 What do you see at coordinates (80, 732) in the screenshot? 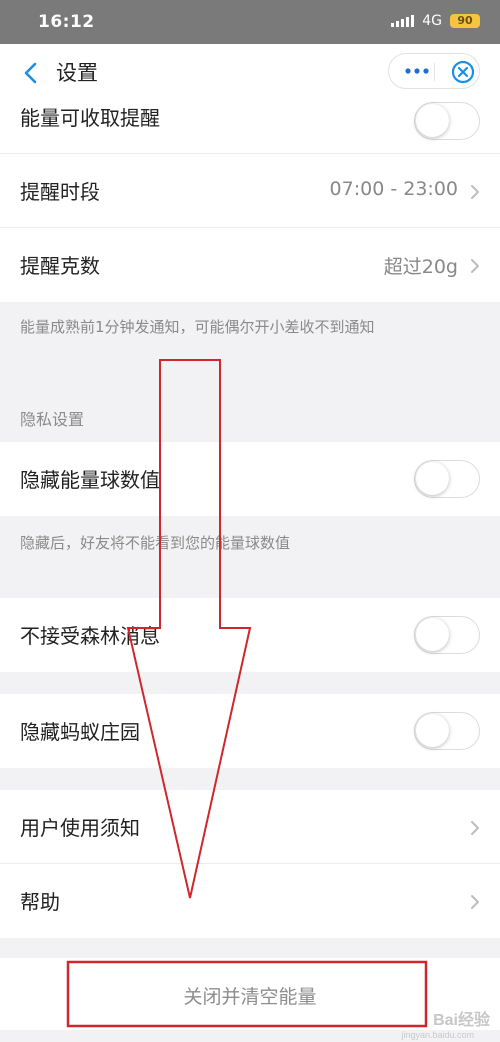
I see `hide-ant-manor-label: 隐藏蚂蚁庄园` at bounding box center [80, 732].